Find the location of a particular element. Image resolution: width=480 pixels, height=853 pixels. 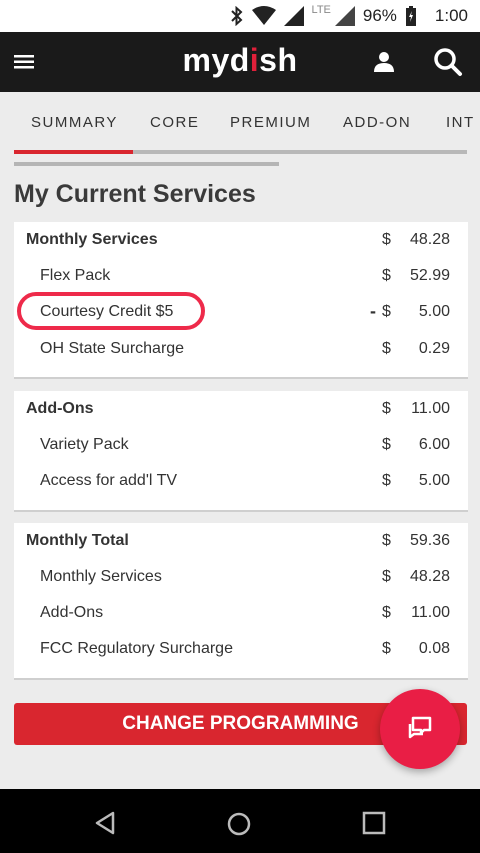

tab-core: CORE is located at coordinates (174, 122).